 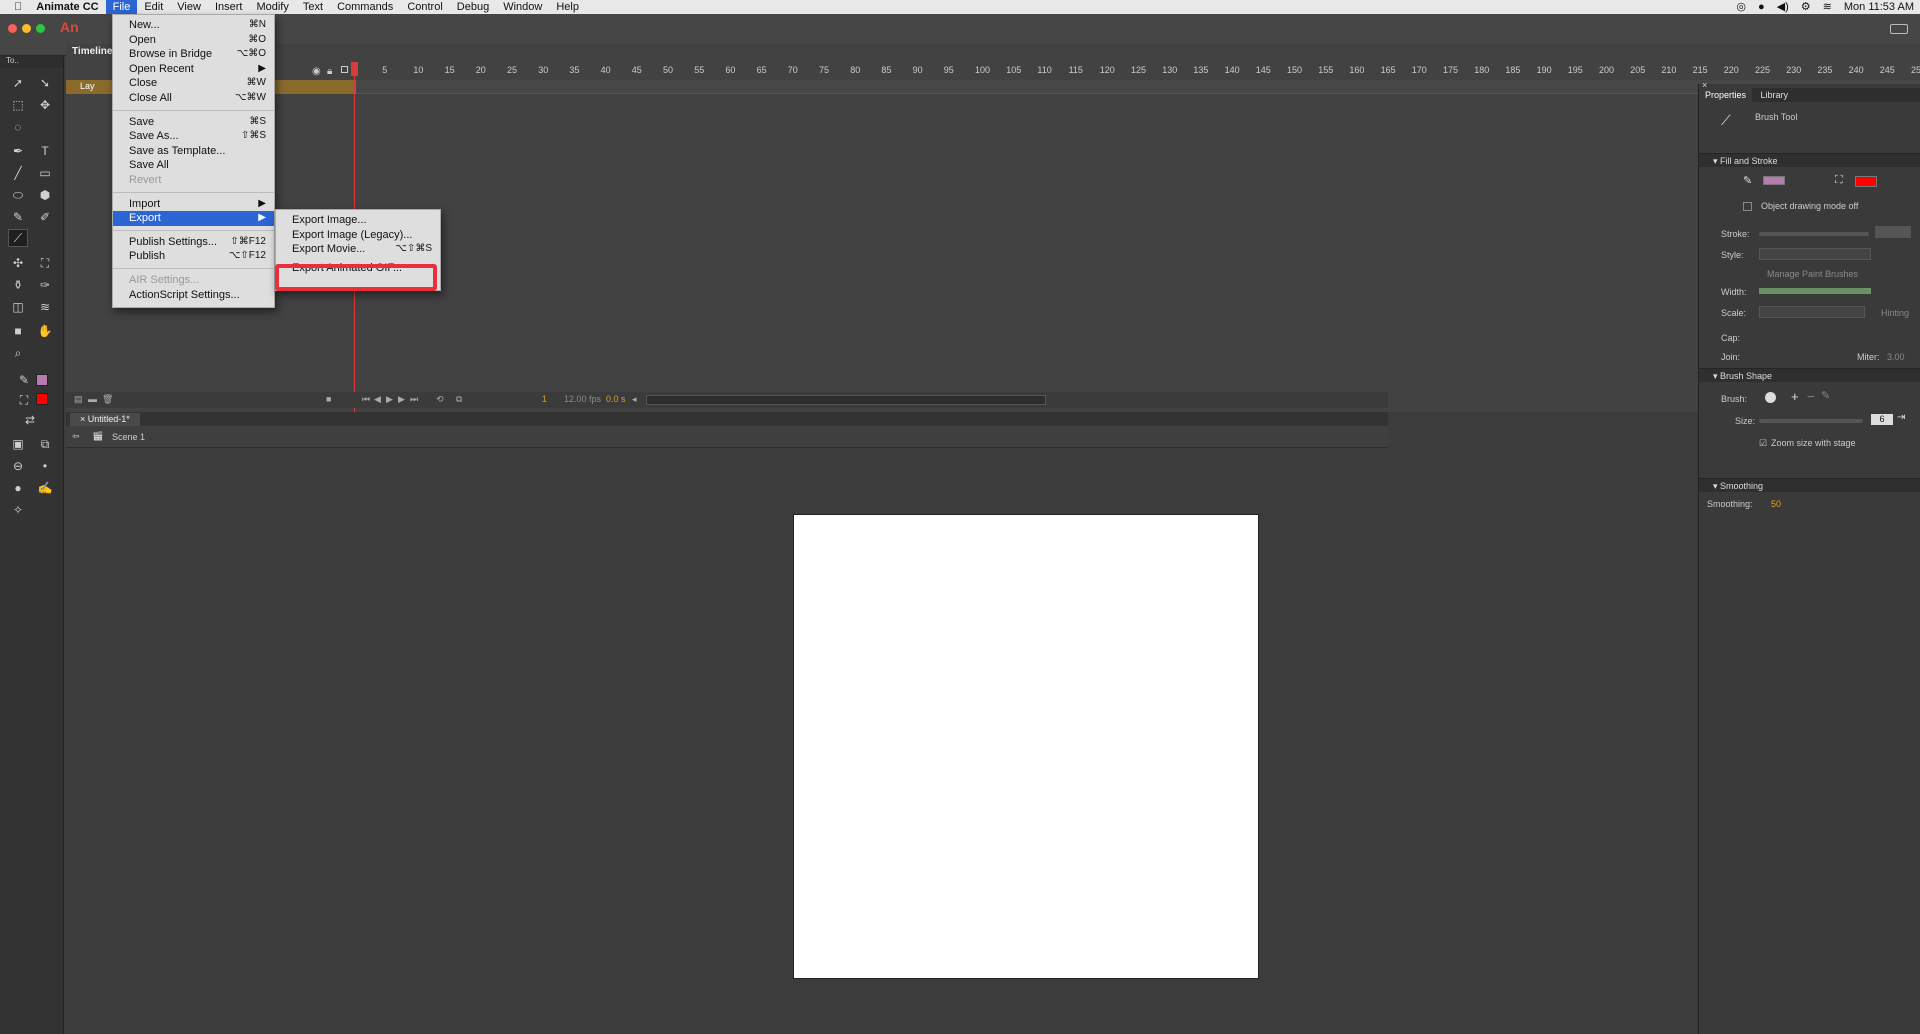 What do you see at coordinates (121, 7) in the screenshot?
I see `menu-file: File` at bounding box center [121, 7].